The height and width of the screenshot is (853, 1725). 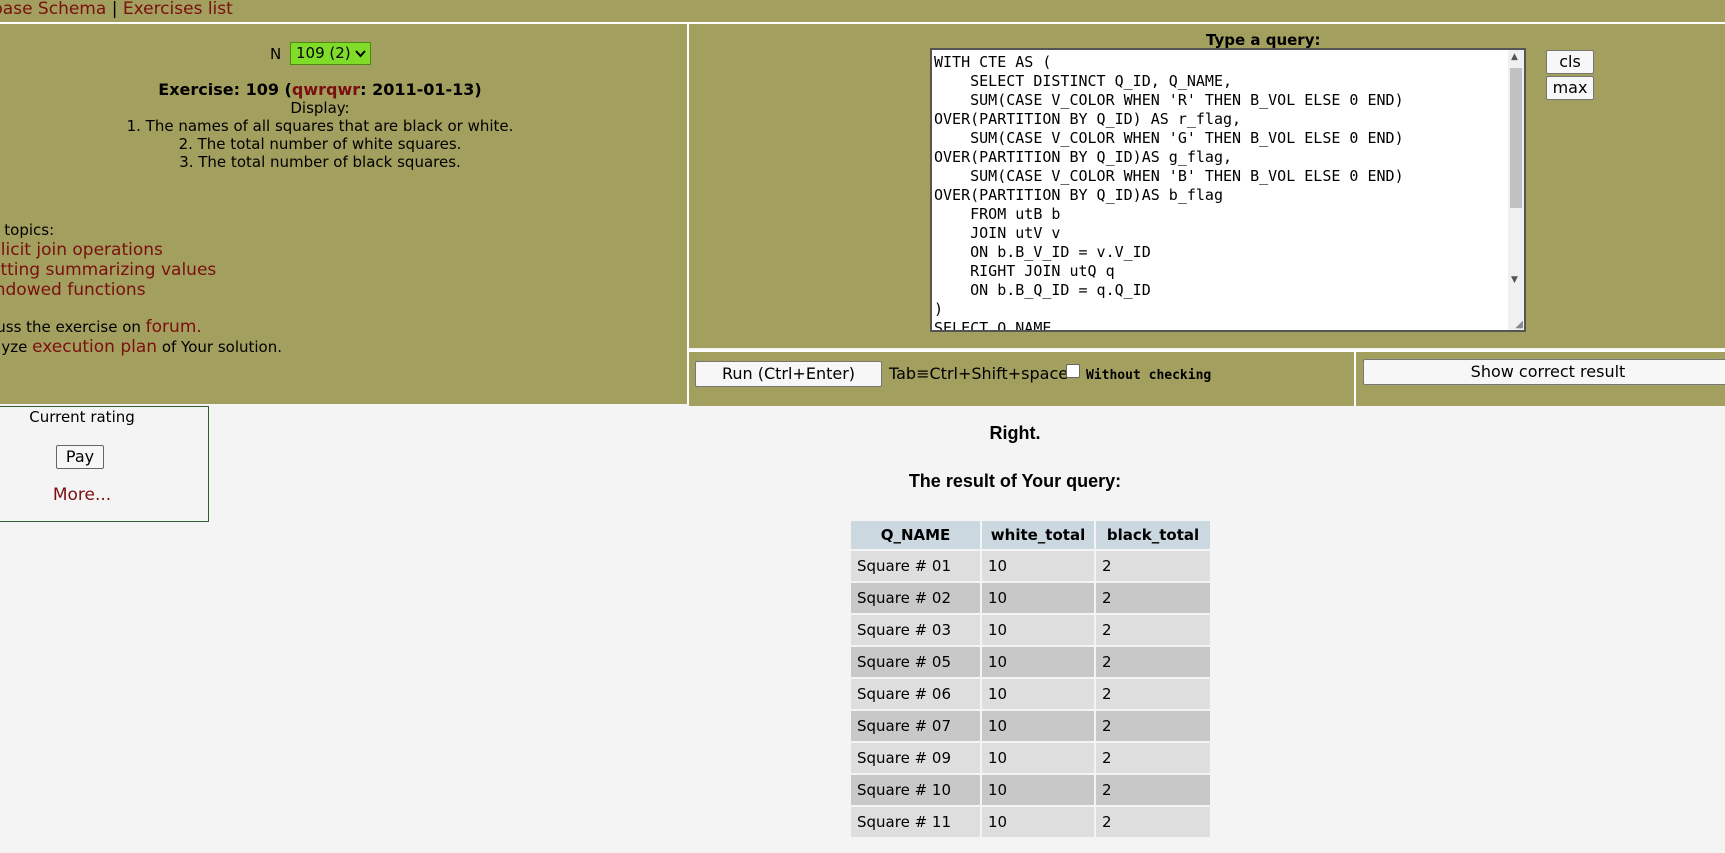 I want to click on column-header: white_total, so click(x=1038, y=535).